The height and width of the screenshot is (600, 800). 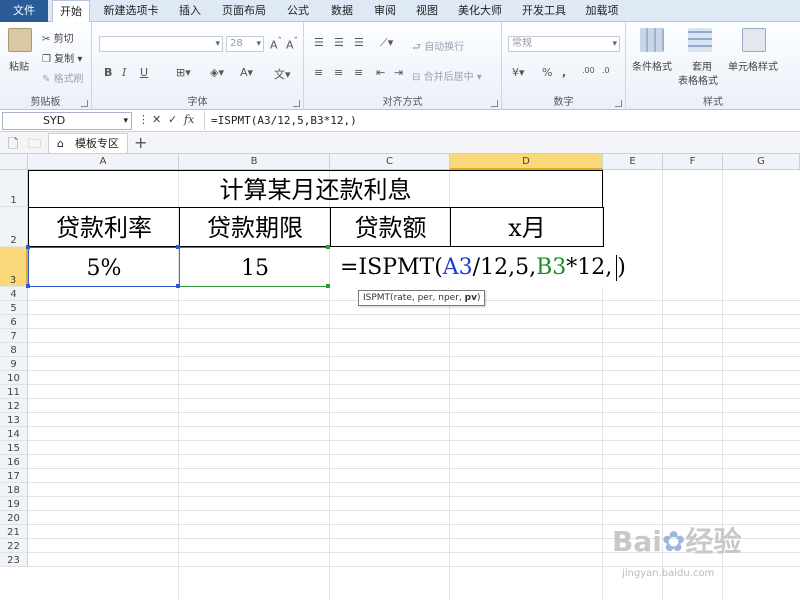 What do you see at coordinates (103, 162) in the screenshot?
I see `column-header-a: A` at bounding box center [103, 162].